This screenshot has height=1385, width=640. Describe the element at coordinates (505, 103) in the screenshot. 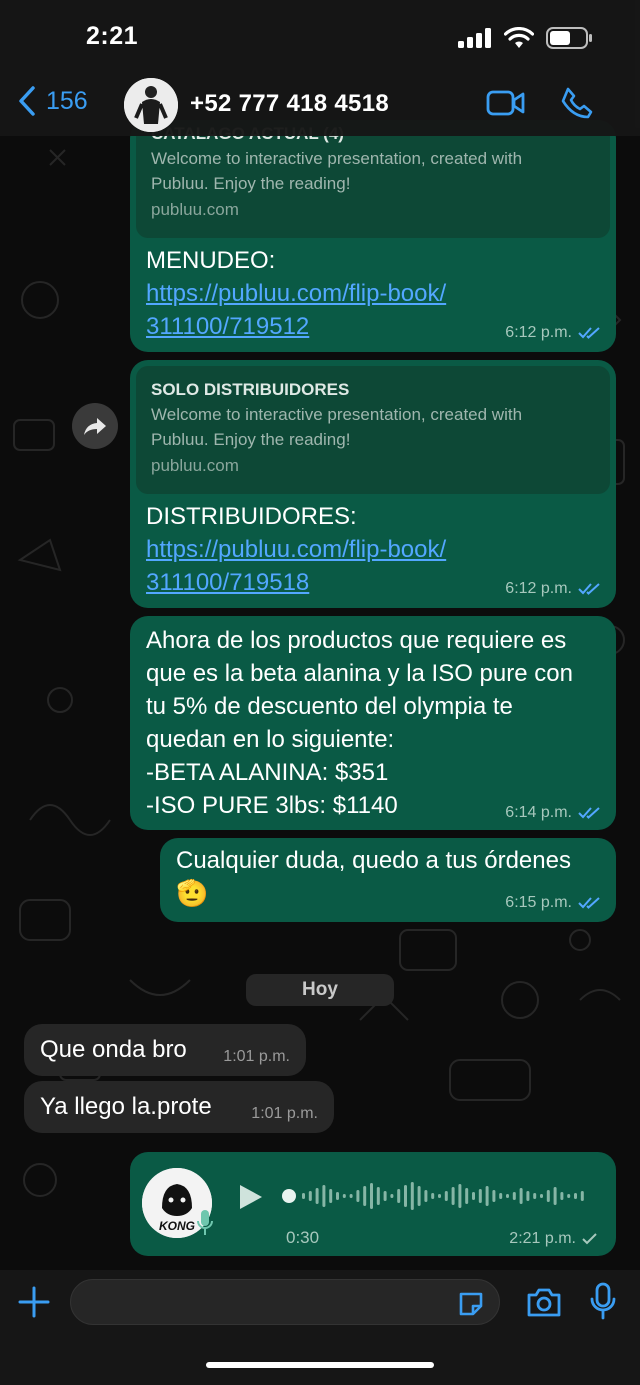

I see `video-camera-icon` at that location.